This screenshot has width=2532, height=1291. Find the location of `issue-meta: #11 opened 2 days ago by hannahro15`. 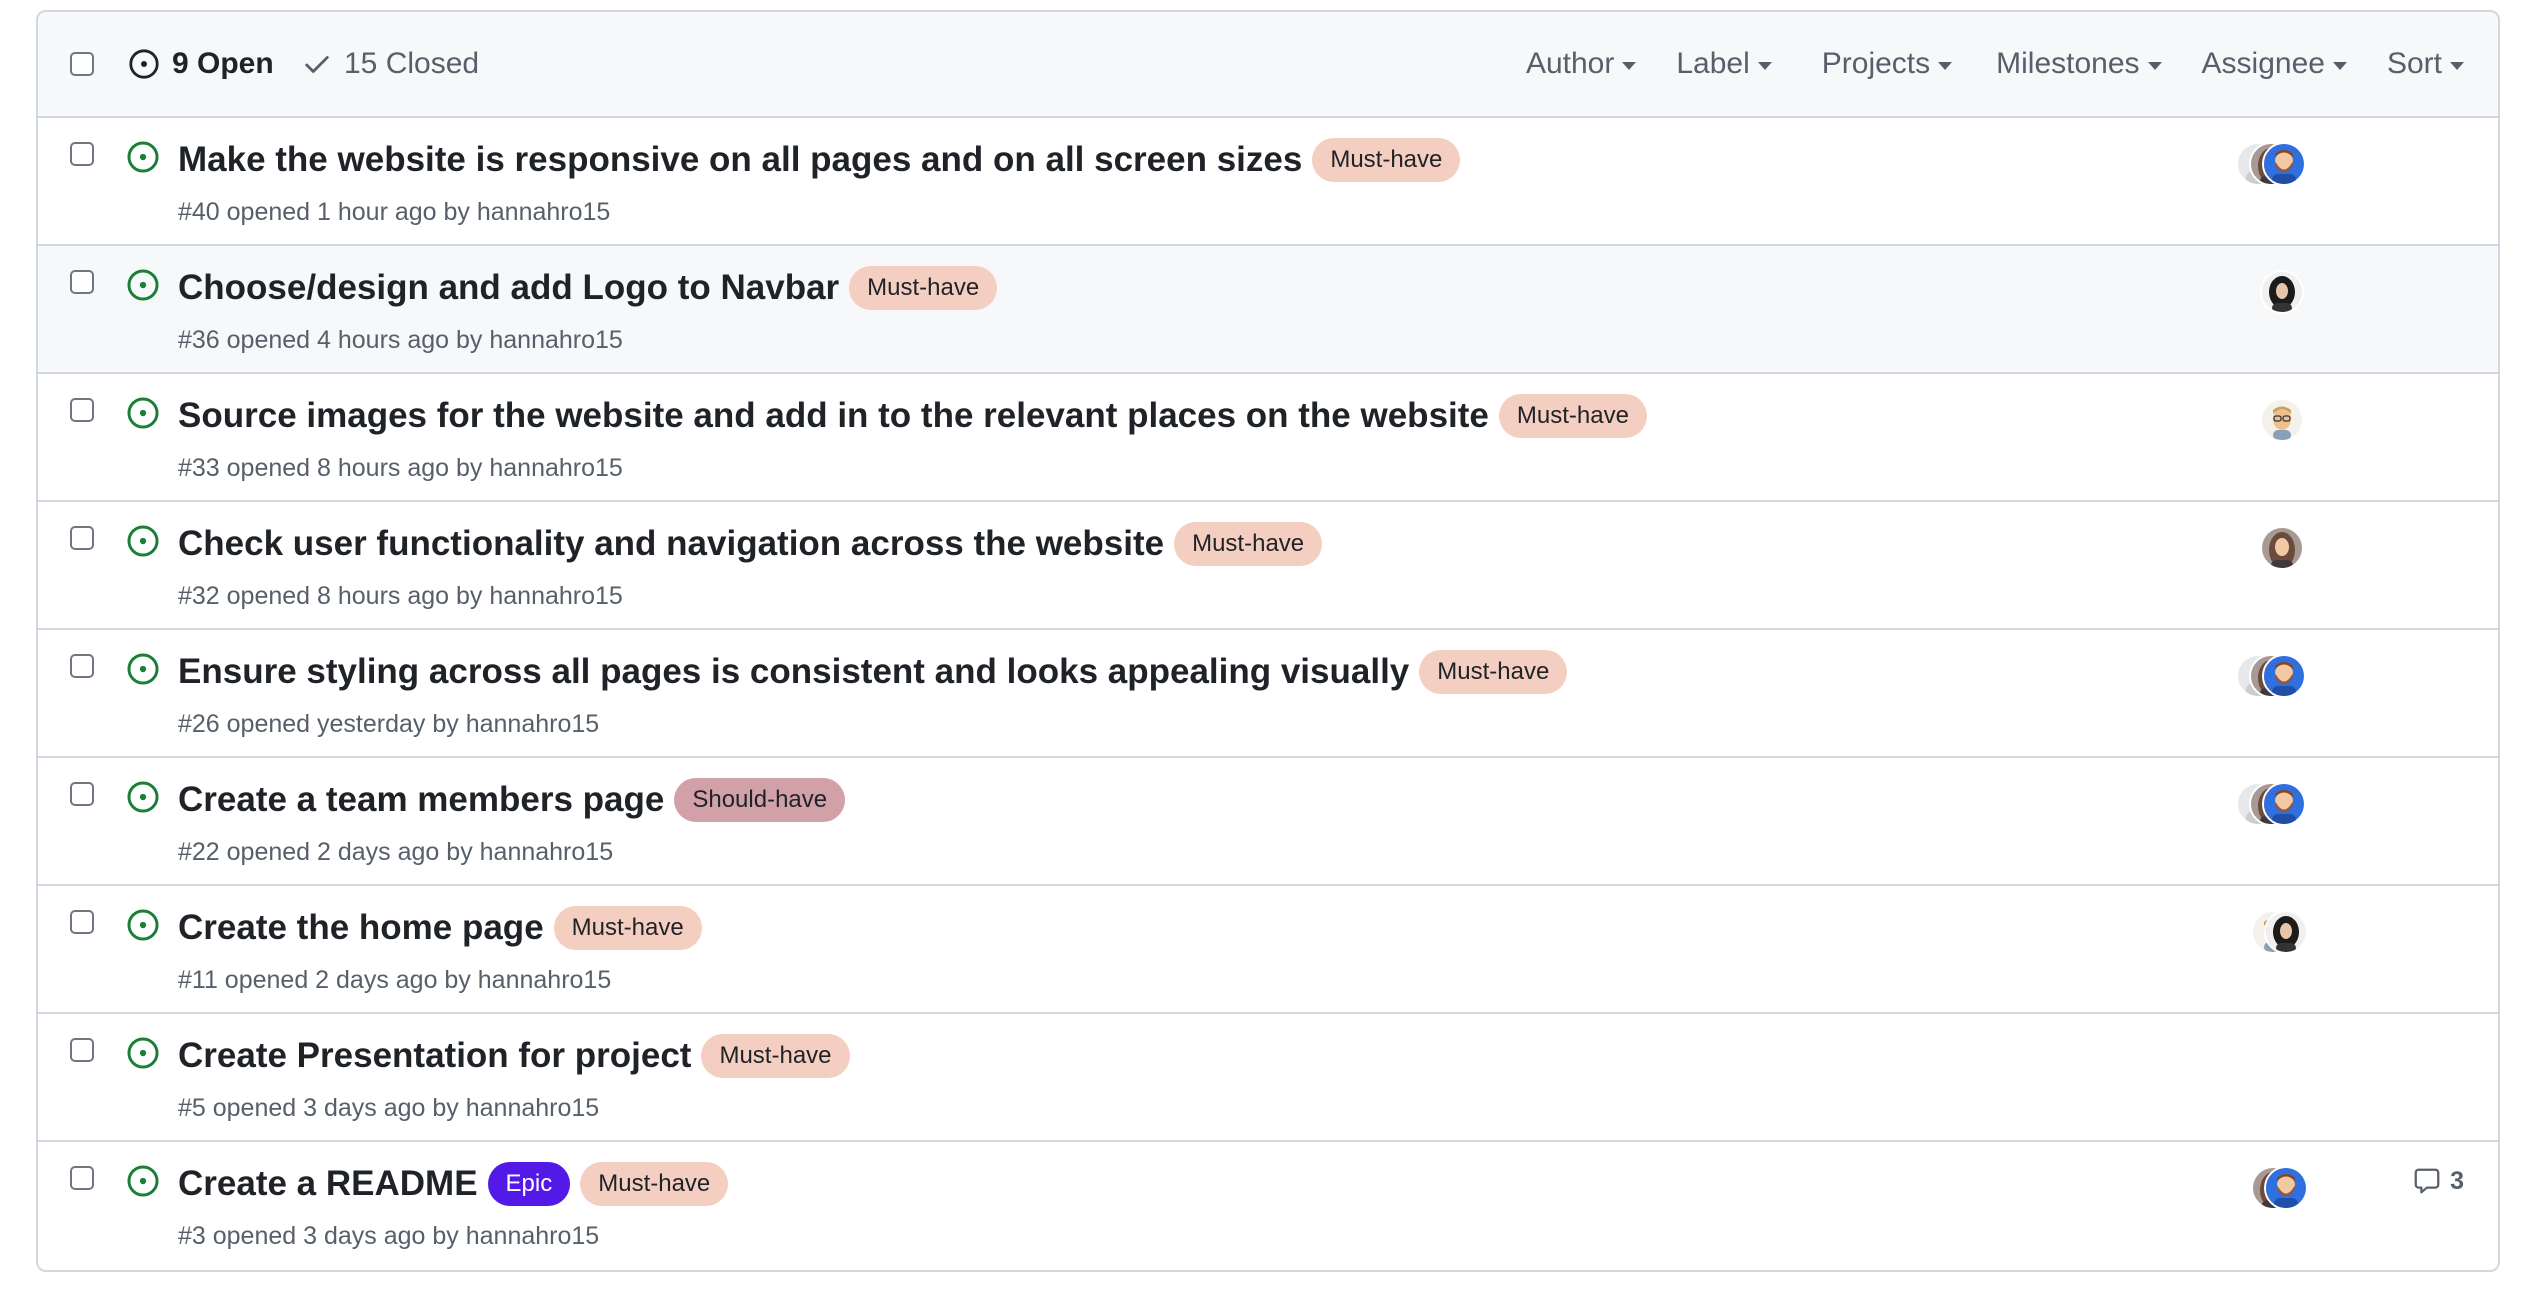

issue-meta: #11 opened 2 days ago by hannahro15 is located at coordinates (395, 980).